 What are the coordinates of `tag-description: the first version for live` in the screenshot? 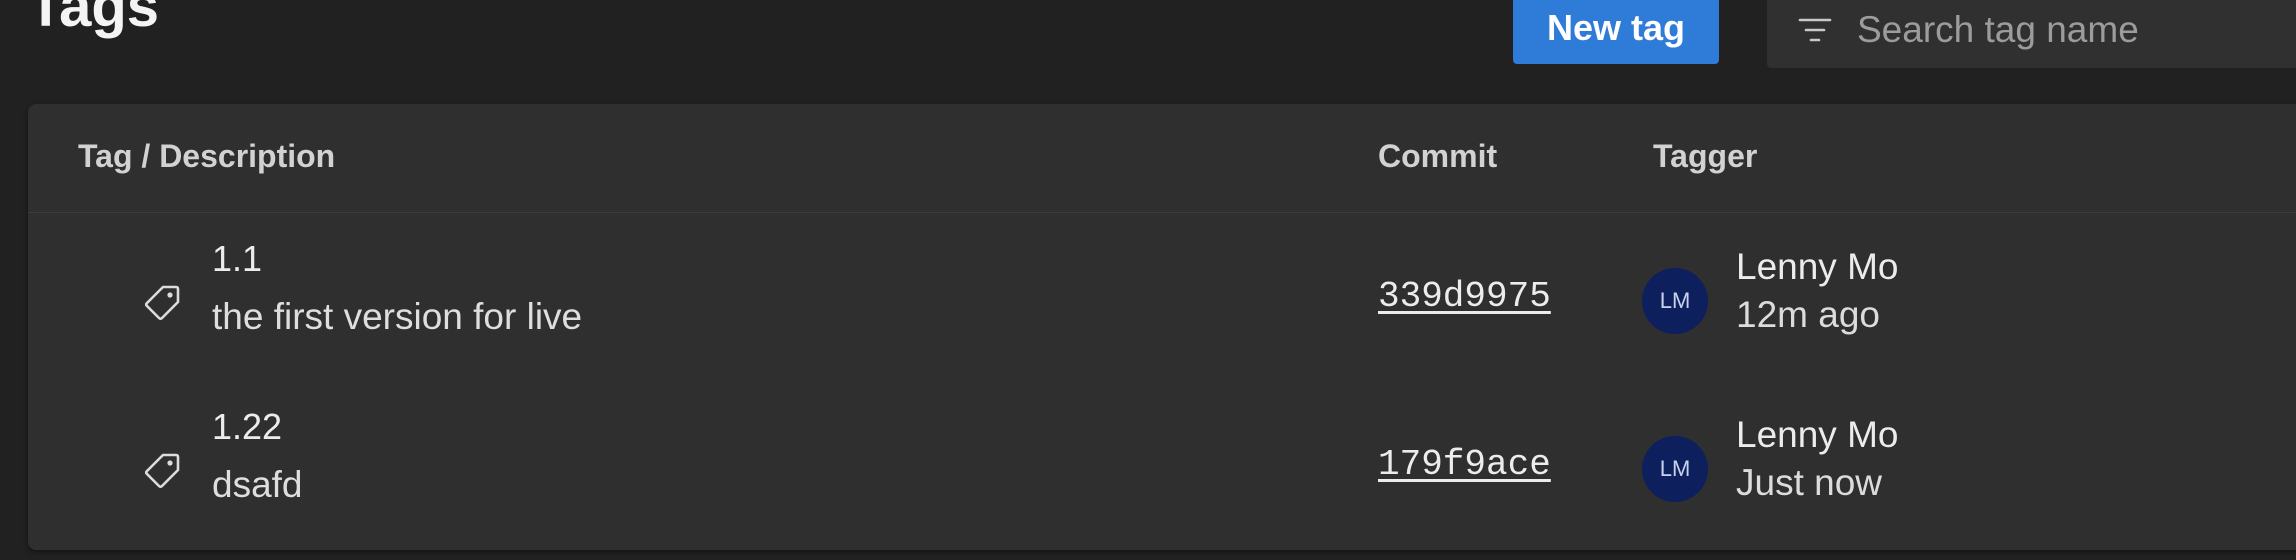 It's located at (397, 316).